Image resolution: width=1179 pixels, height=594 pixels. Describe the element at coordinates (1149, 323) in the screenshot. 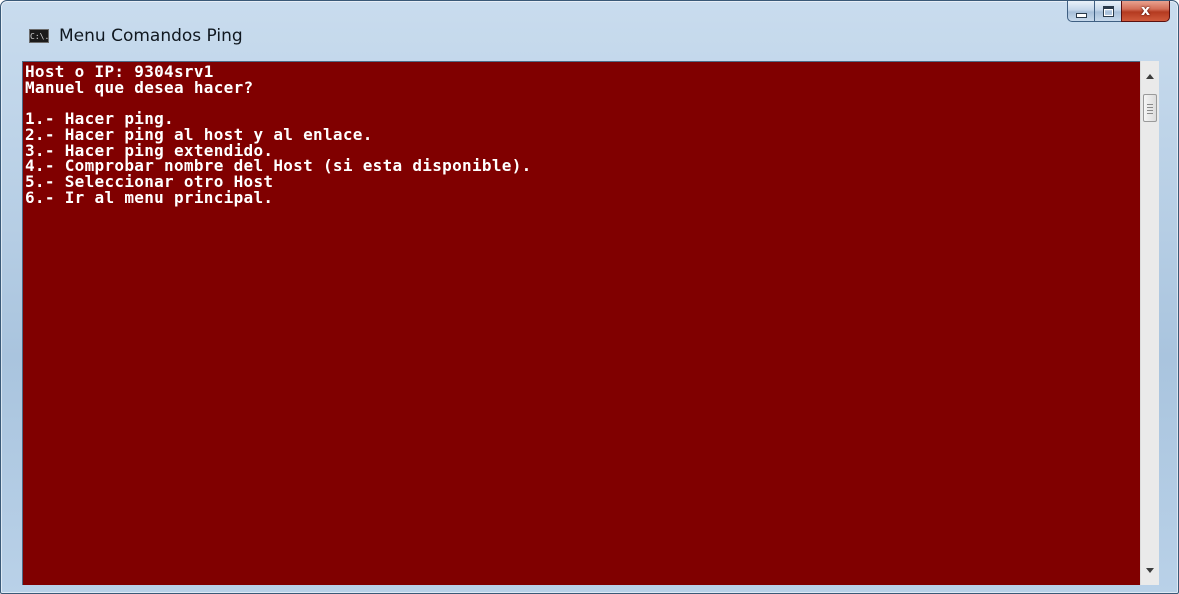

I see `vertical-scrollbar` at that location.